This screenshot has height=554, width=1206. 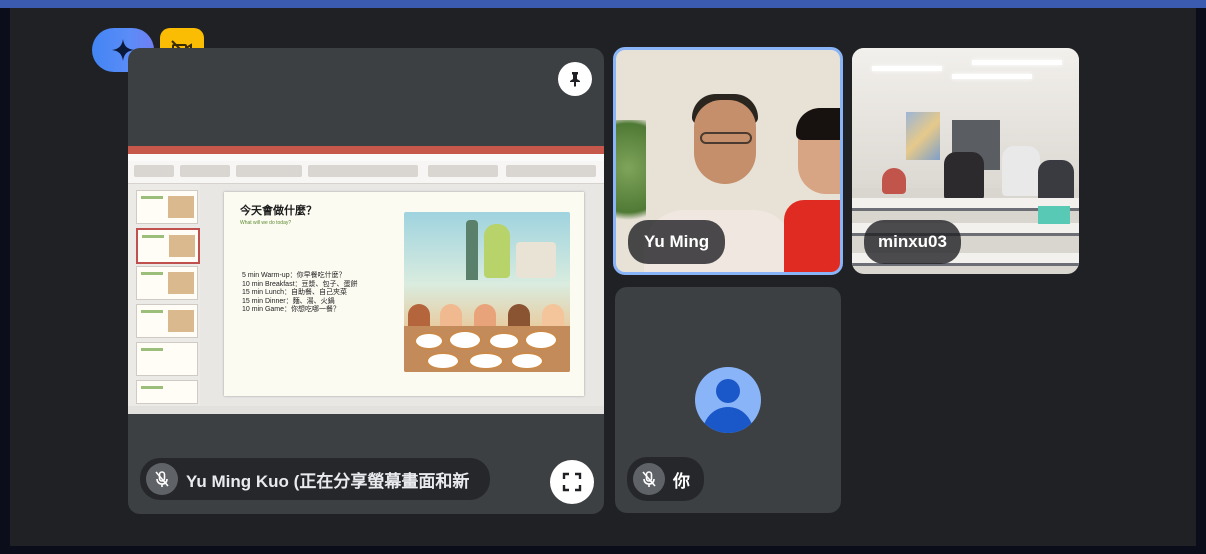 I want to click on pin-icon, so click(x=575, y=79).